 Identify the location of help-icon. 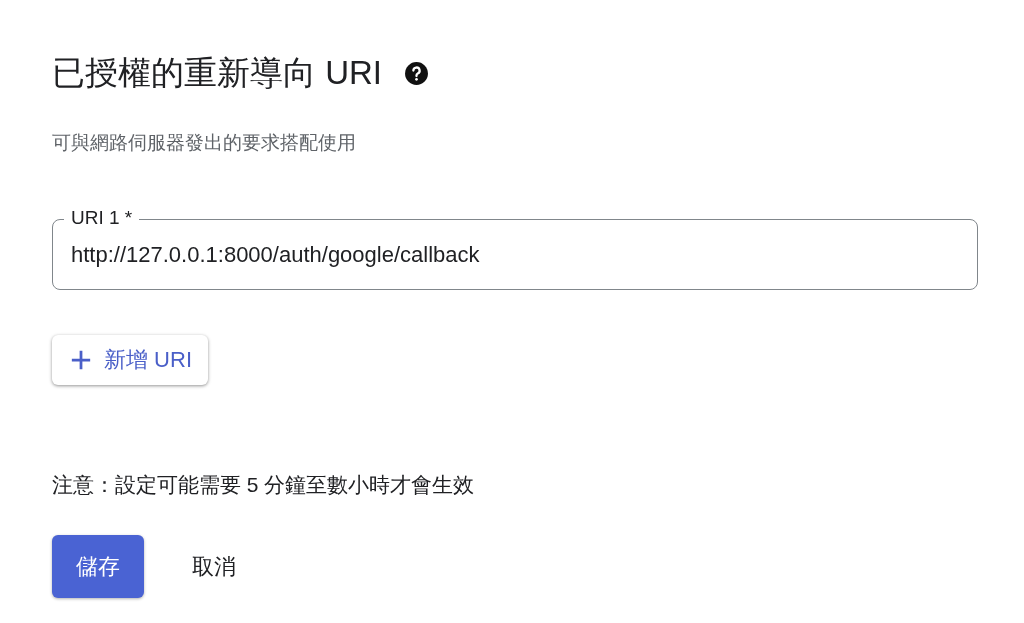
(416, 73).